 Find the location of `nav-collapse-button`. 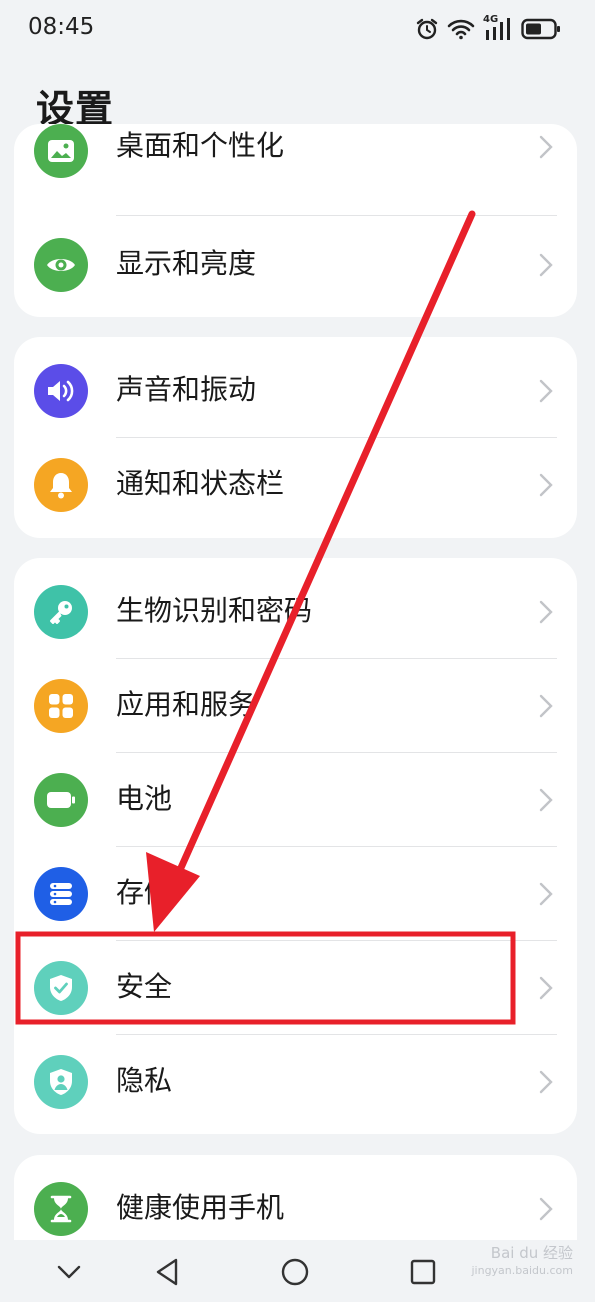

nav-collapse-button is located at coordinates (69, 1272).